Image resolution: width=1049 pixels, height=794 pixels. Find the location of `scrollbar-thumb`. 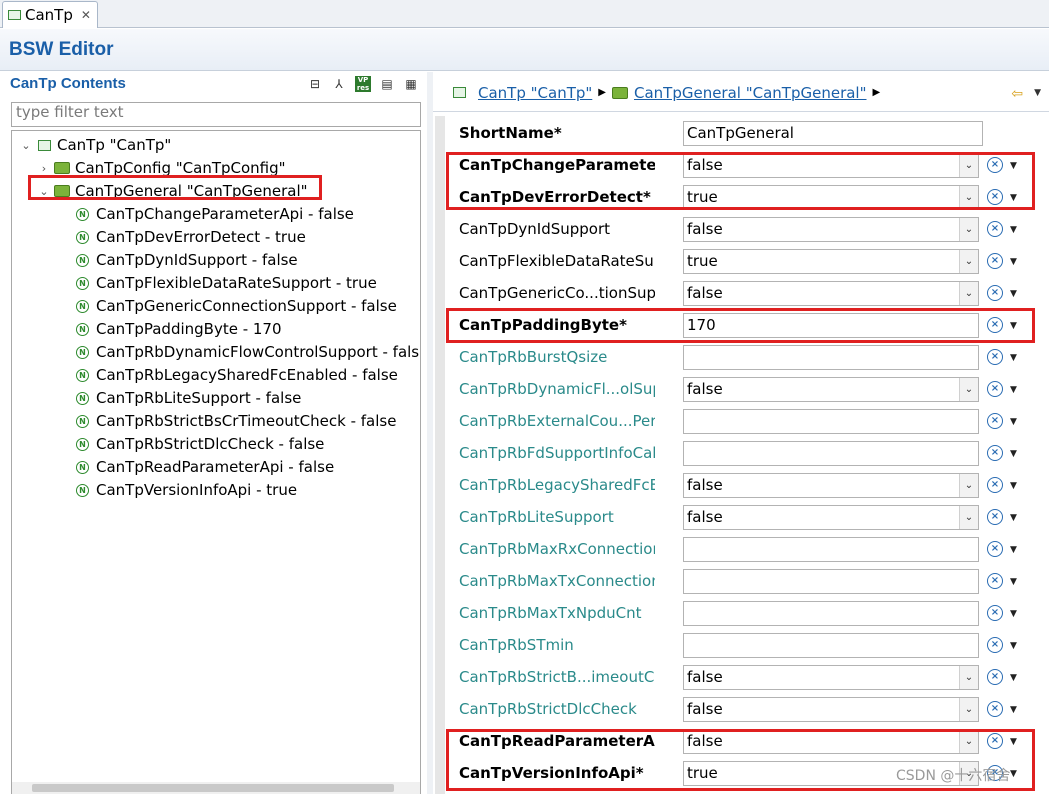

scrollbar-thumb is located at coordinates (213, 788).